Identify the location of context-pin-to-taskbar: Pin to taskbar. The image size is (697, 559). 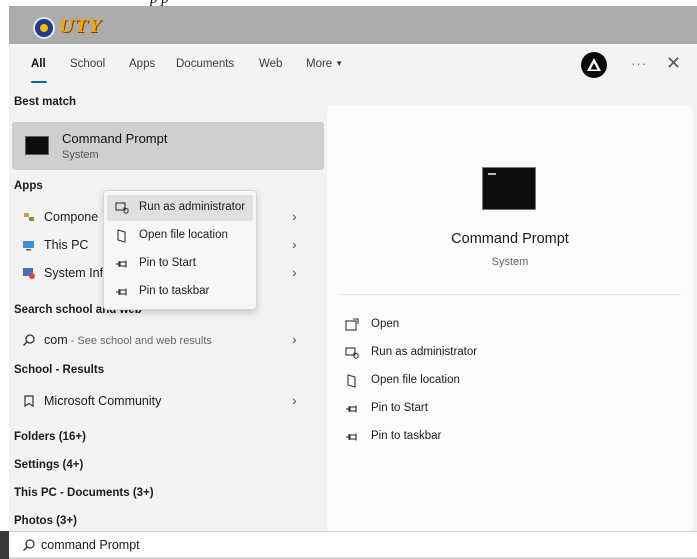
(180, 292).